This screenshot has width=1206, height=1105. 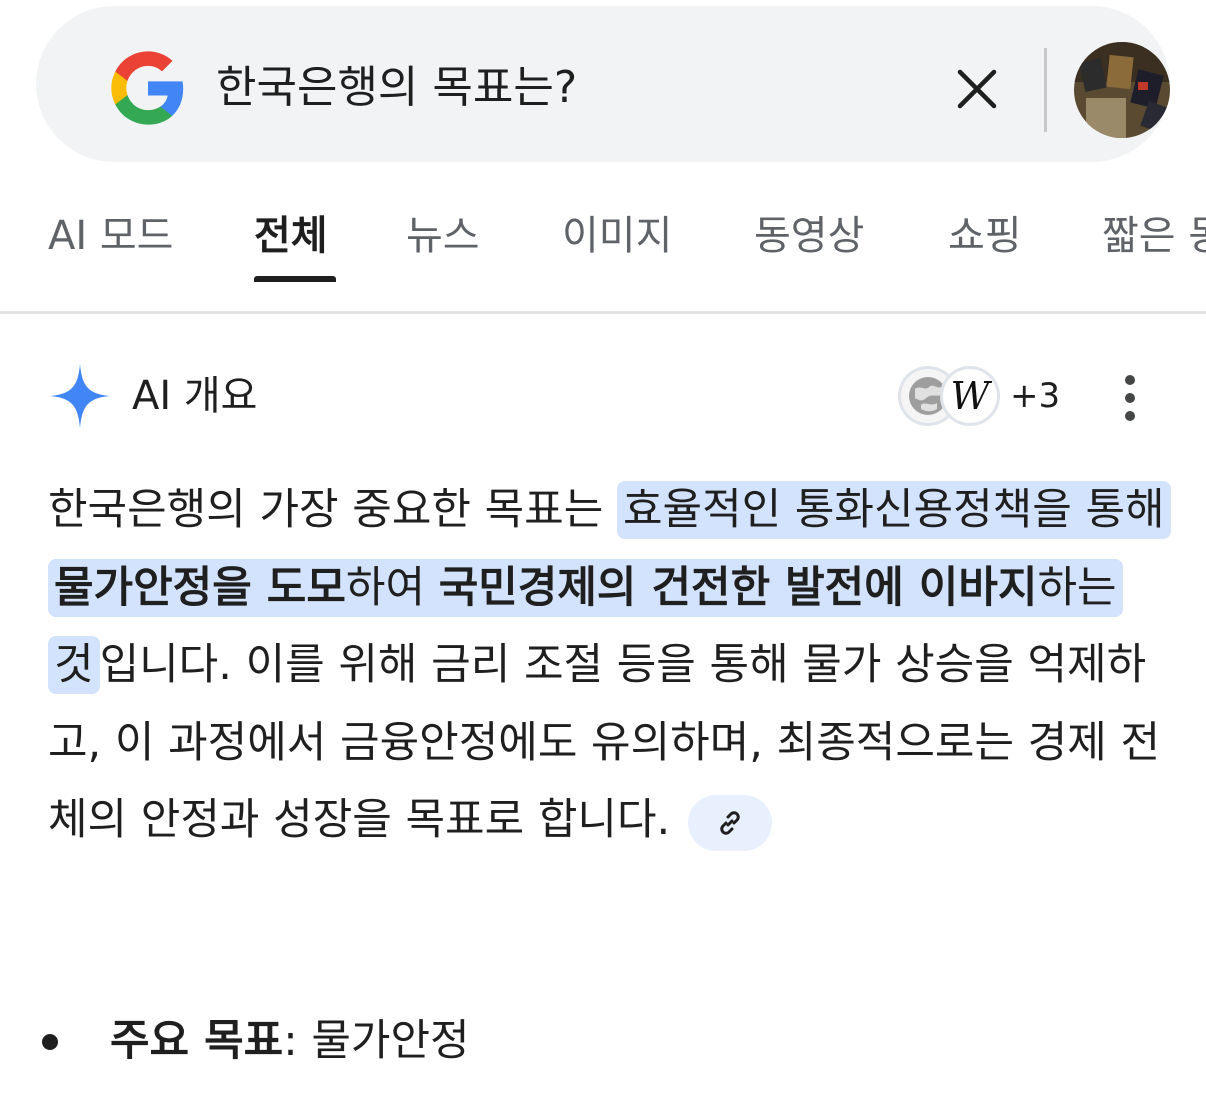 What do you see at coordinates (1035, 396) in the screenshot?
I see `sources-count: +3` at bounding box center [1035, 396].